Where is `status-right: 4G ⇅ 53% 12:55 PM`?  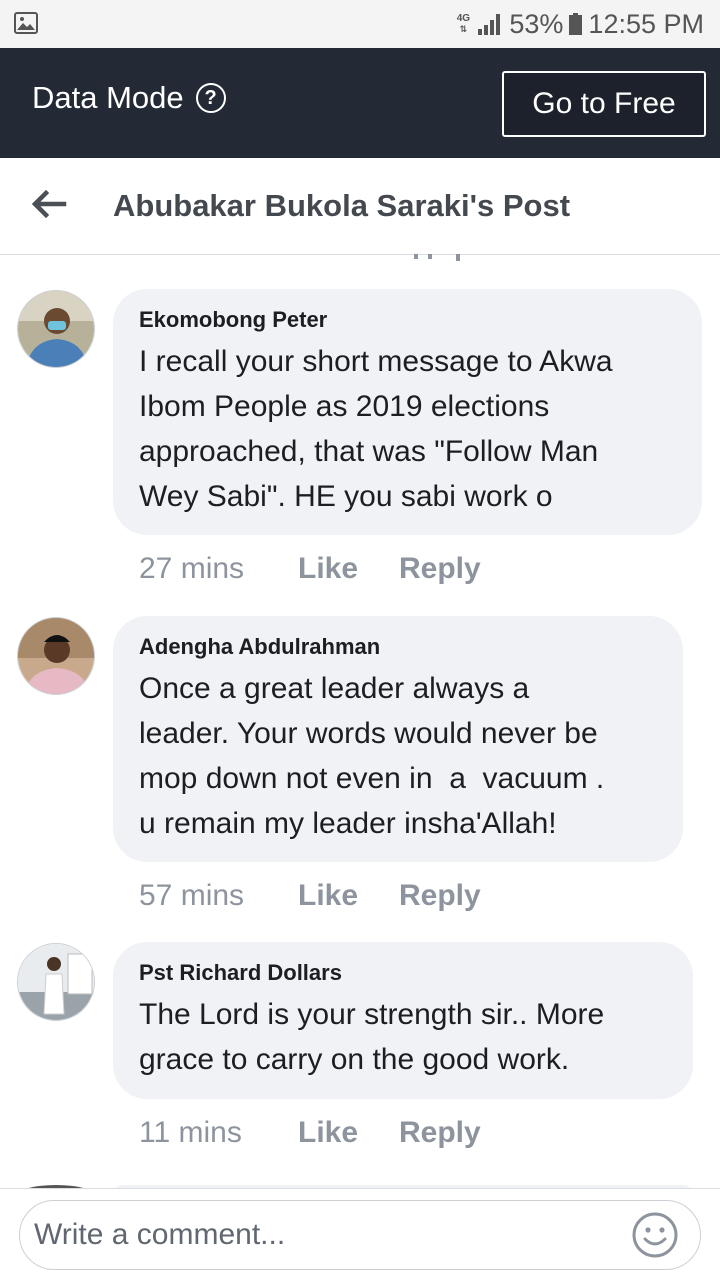
status-right: 4G ⇅ 53% 12:55 PM is located at coordinates (579, 24).